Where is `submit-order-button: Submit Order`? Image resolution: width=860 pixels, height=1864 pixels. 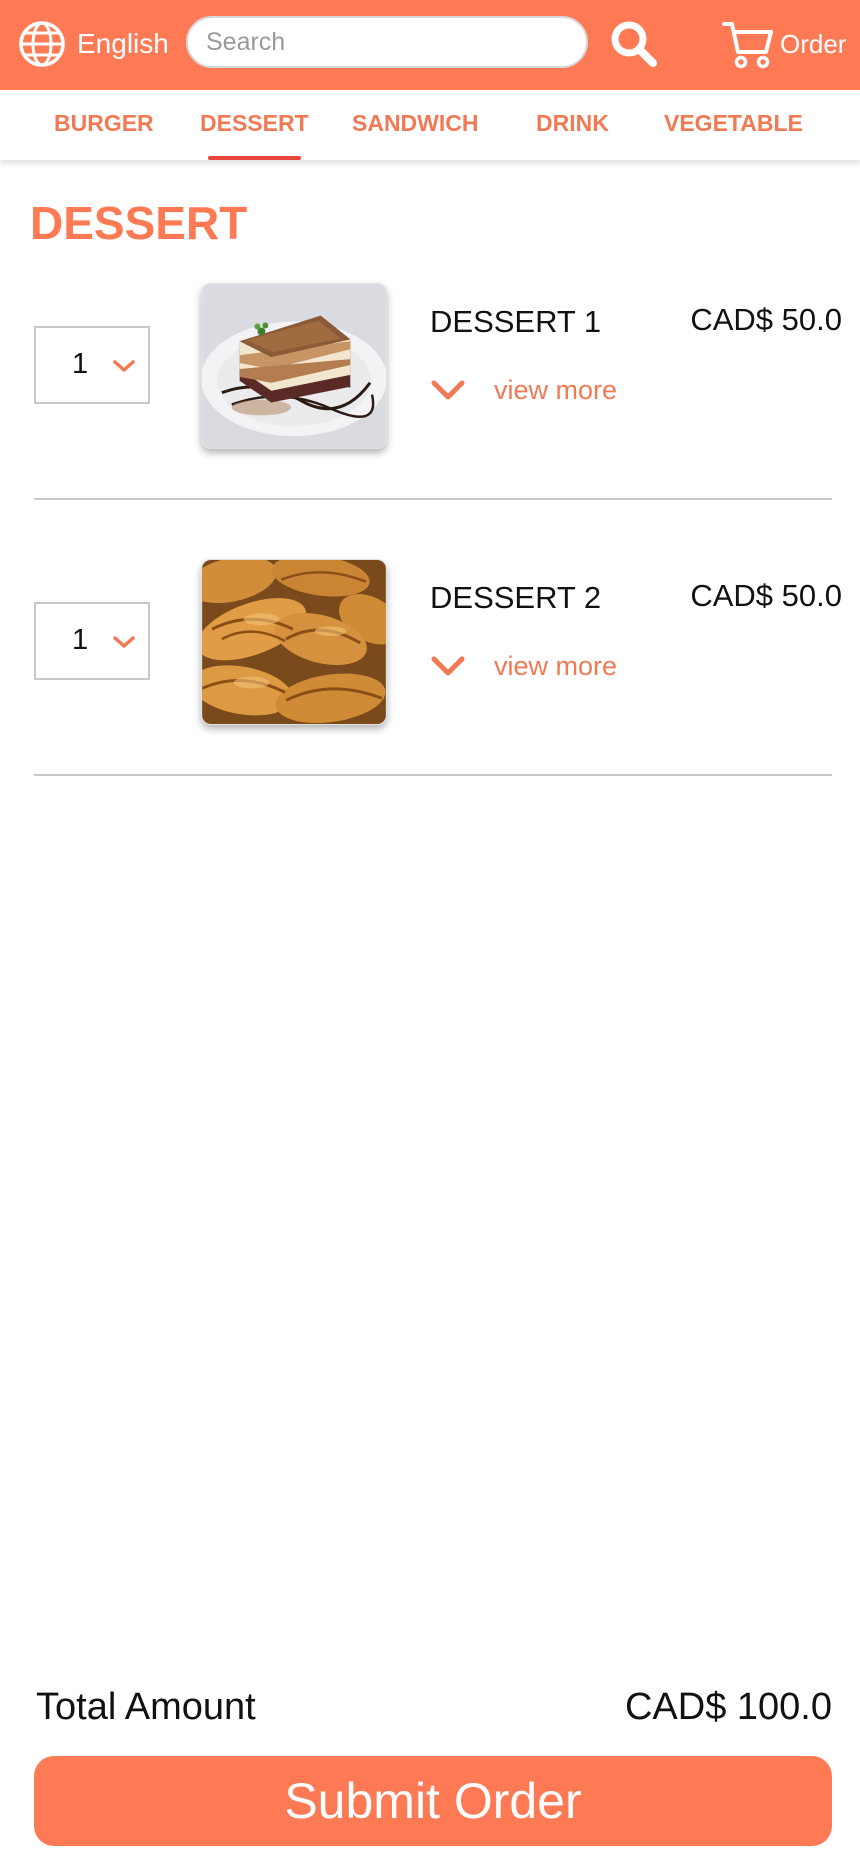
submit-order-button: Submit Order is located at coordinates (433, 1801).